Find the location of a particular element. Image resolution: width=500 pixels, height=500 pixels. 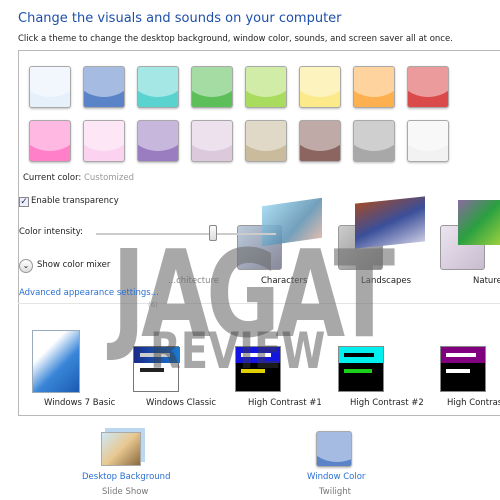

show-color-mixer: Show color mixer is located at coordinates (73, 265).